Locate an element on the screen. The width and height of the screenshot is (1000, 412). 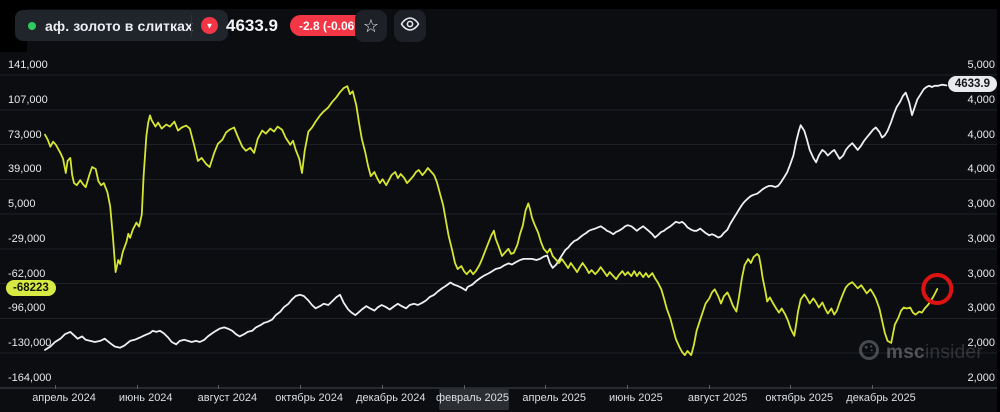
x-axis-label: февраль 2025 is located at coordinates (472, 398).